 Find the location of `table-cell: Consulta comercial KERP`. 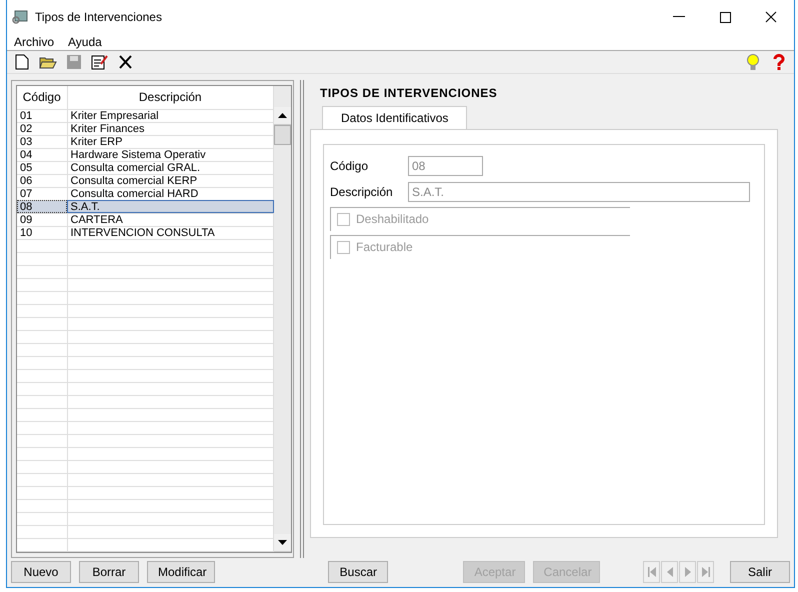

table-cell: Consulta comercial KERP is located at coordinates (170, 181).